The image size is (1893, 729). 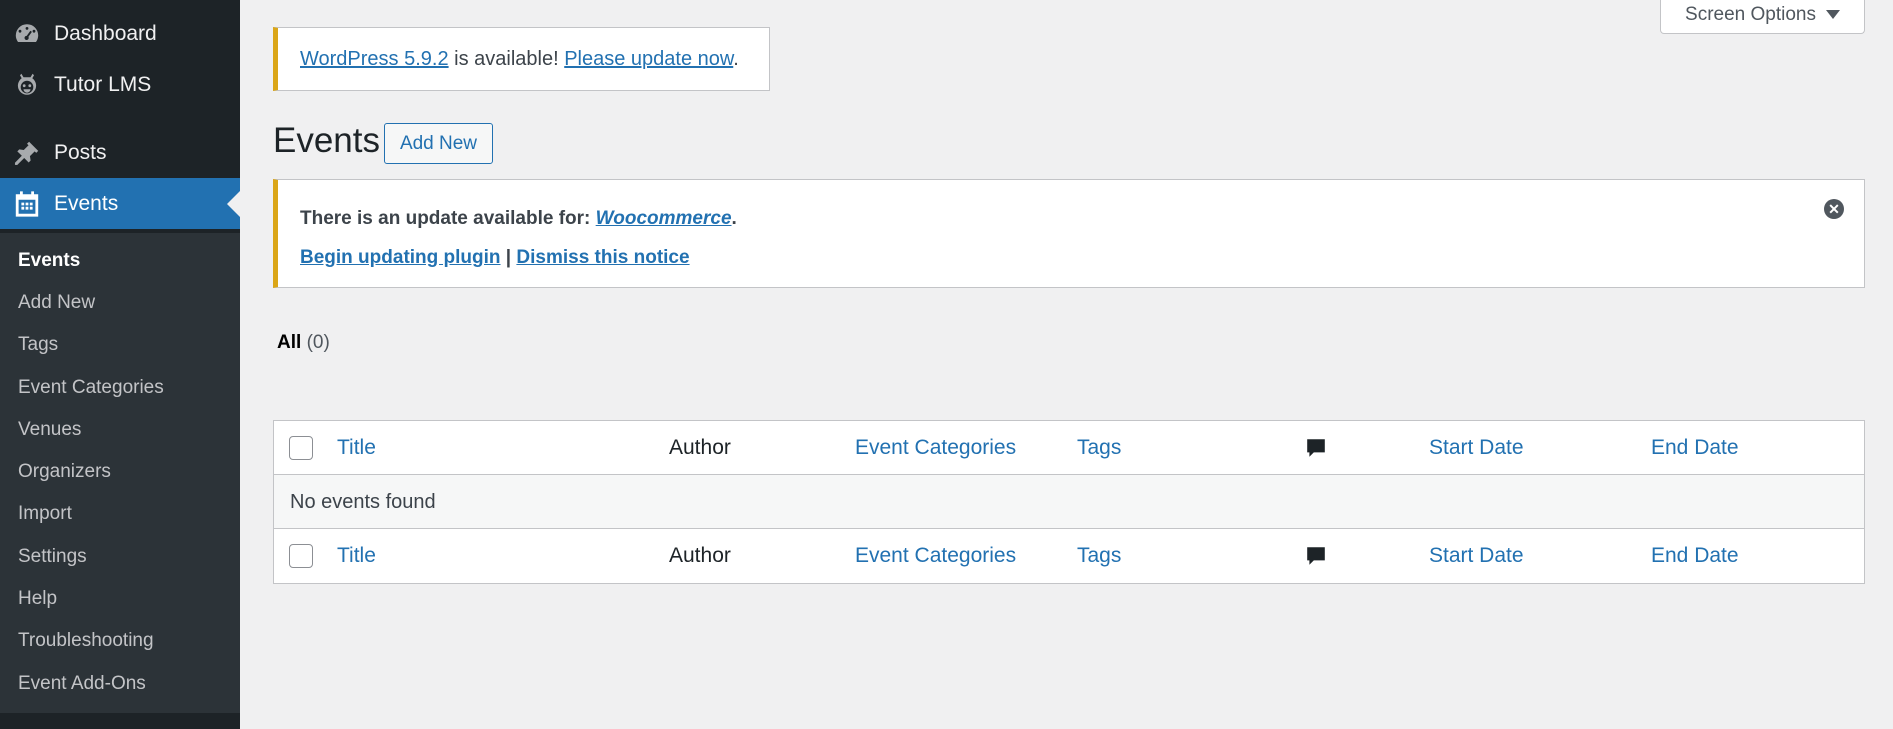 I want to click on screen-options-label: Screen Options, so click(x=1750, y=14).